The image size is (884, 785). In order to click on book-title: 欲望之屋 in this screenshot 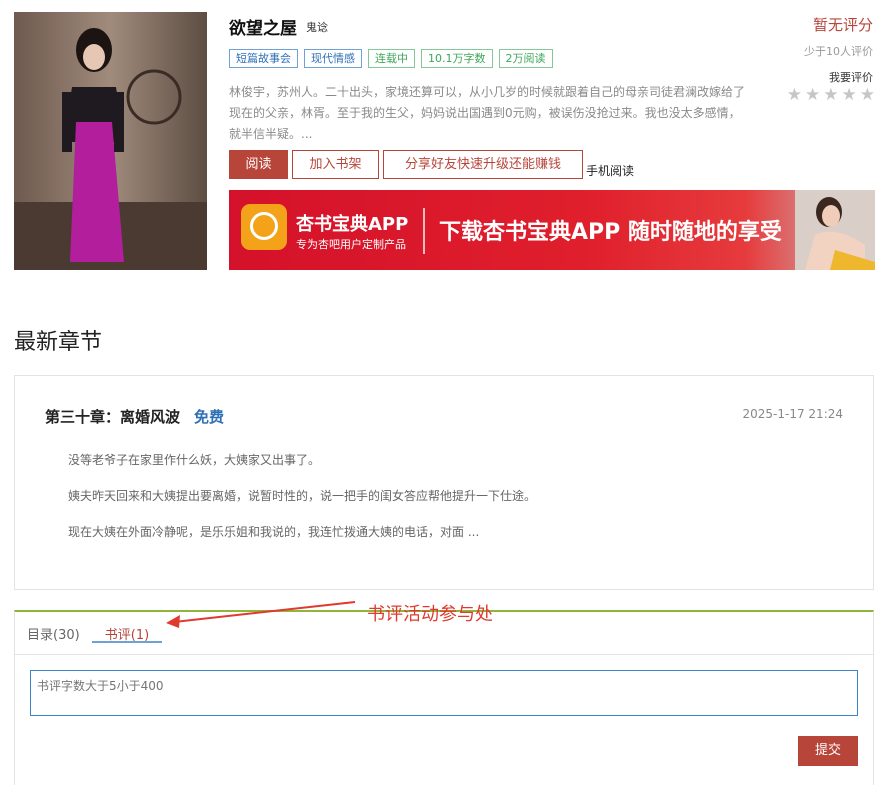, I will do `click(263, 29)`.